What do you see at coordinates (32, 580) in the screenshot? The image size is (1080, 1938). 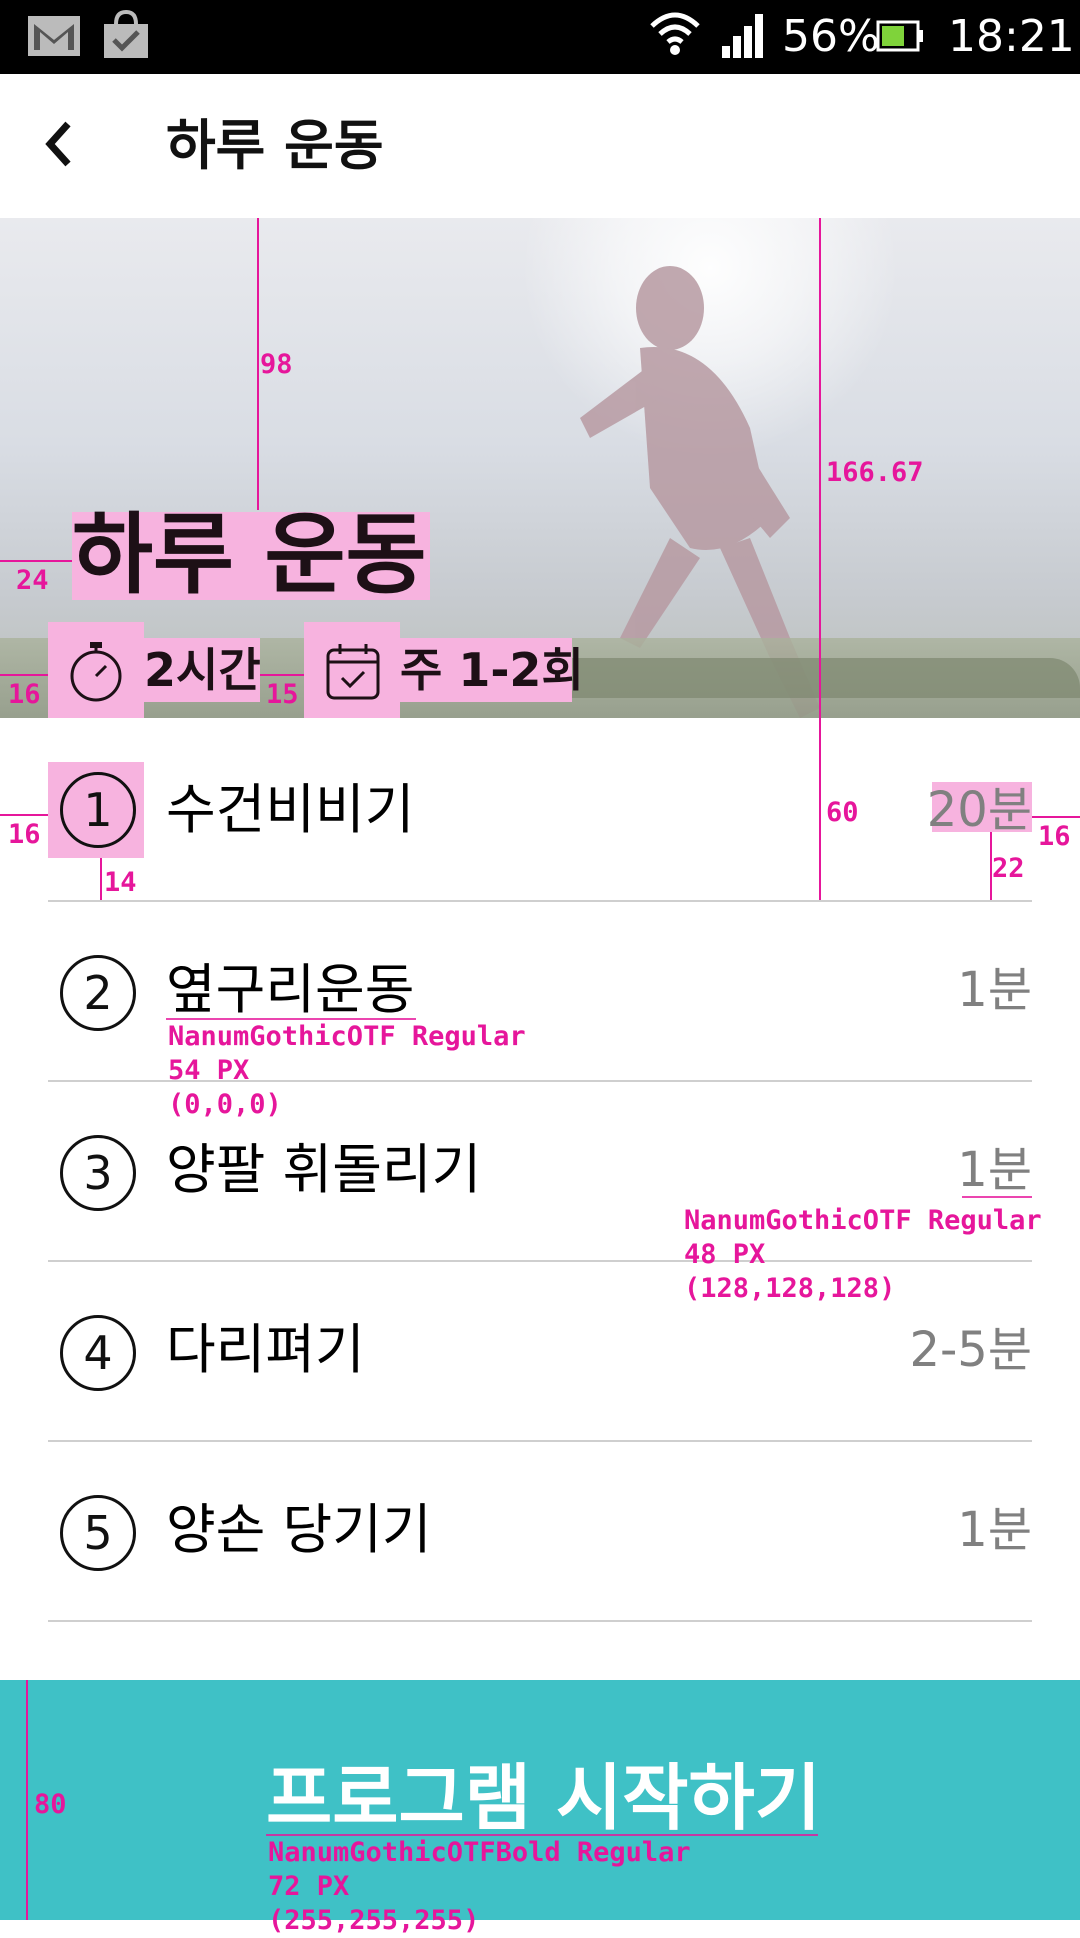 I see `spec-hero-left-gap: 24` at bounding box center [32, 580].